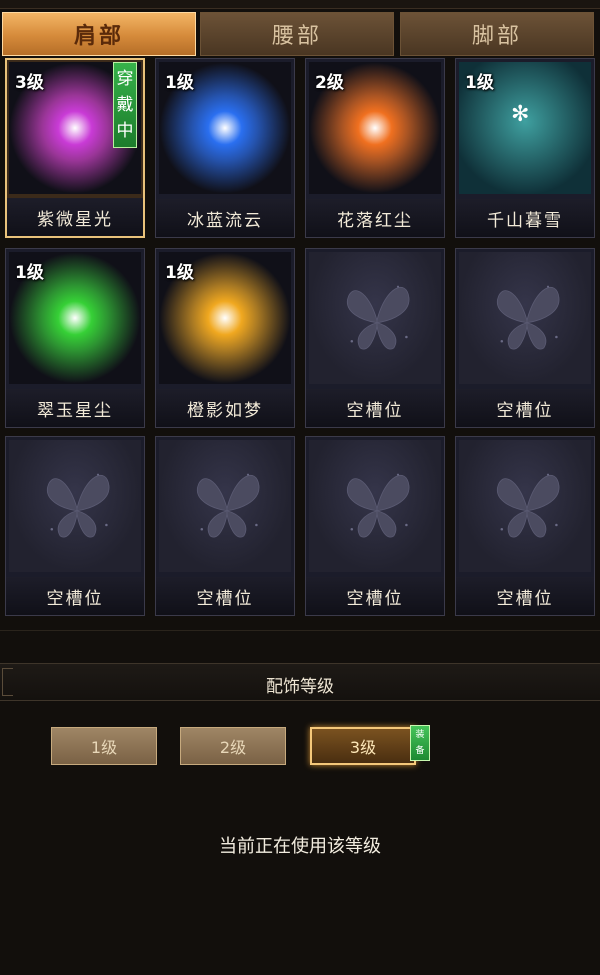  I want to click on accessory-level-header: 配饰等级, so click(300, 682).